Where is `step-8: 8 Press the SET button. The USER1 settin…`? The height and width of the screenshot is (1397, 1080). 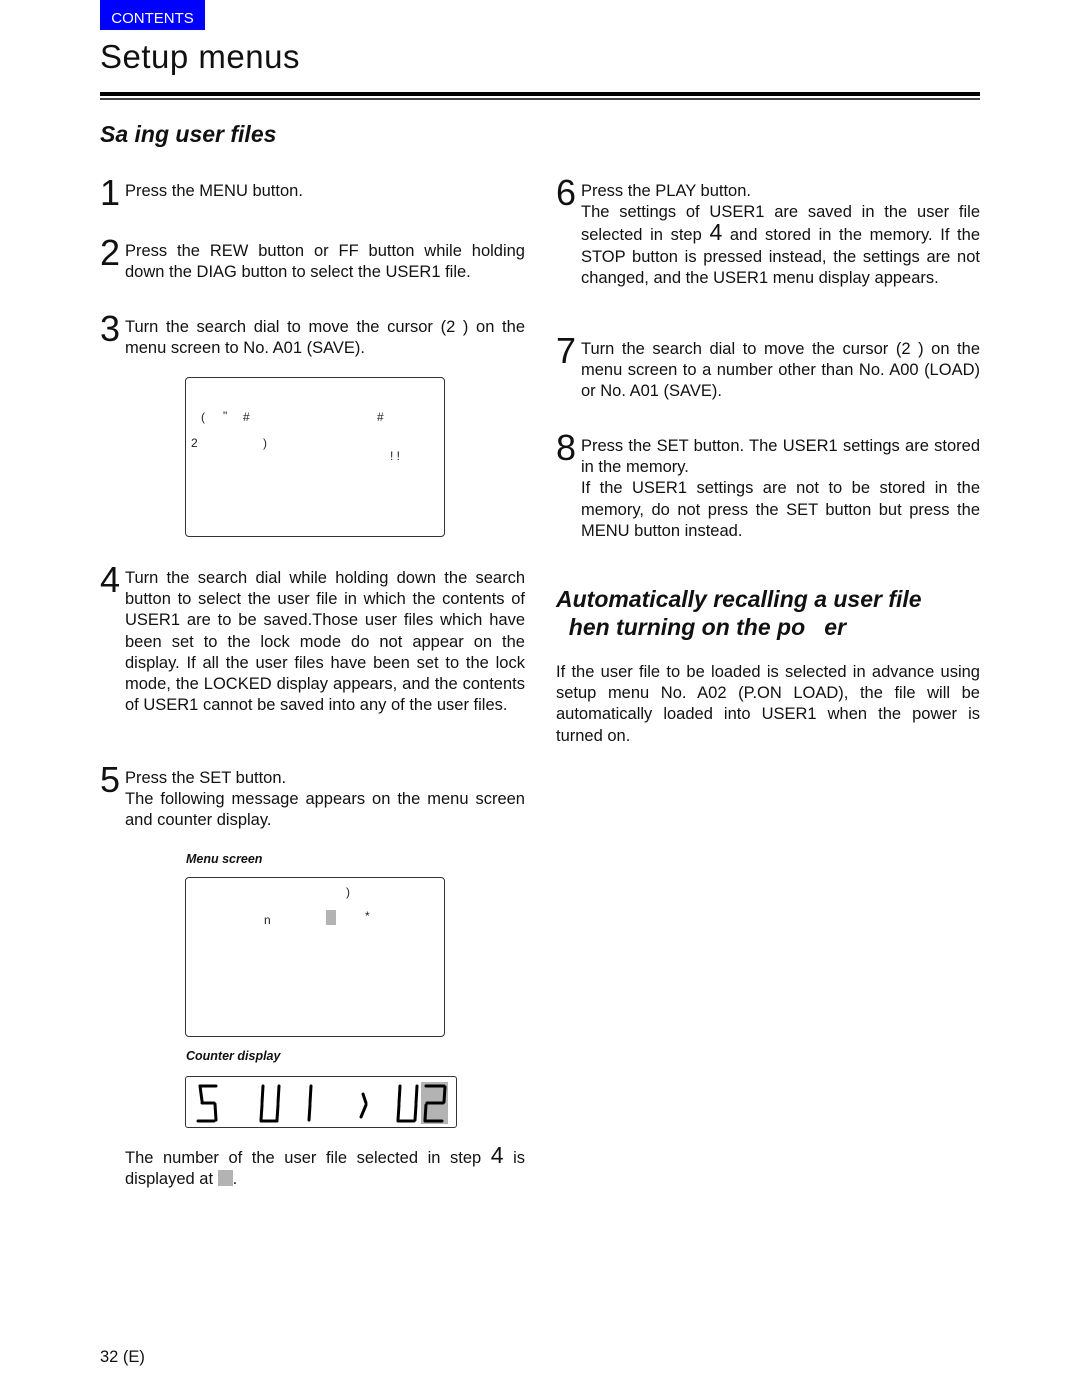 step-8: 8 Press the SET button. The USER1 settin… is located at coordinates (768, 486).